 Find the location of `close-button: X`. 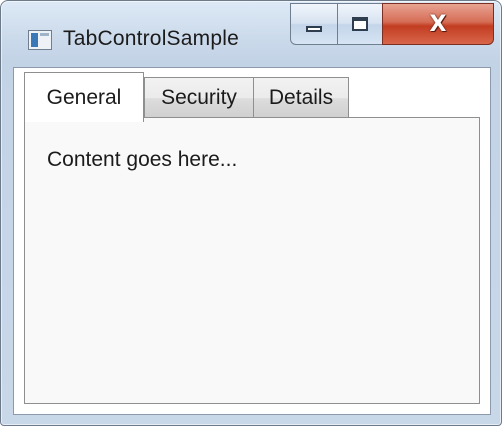

close-button: X is located at coordinates (438, 24).